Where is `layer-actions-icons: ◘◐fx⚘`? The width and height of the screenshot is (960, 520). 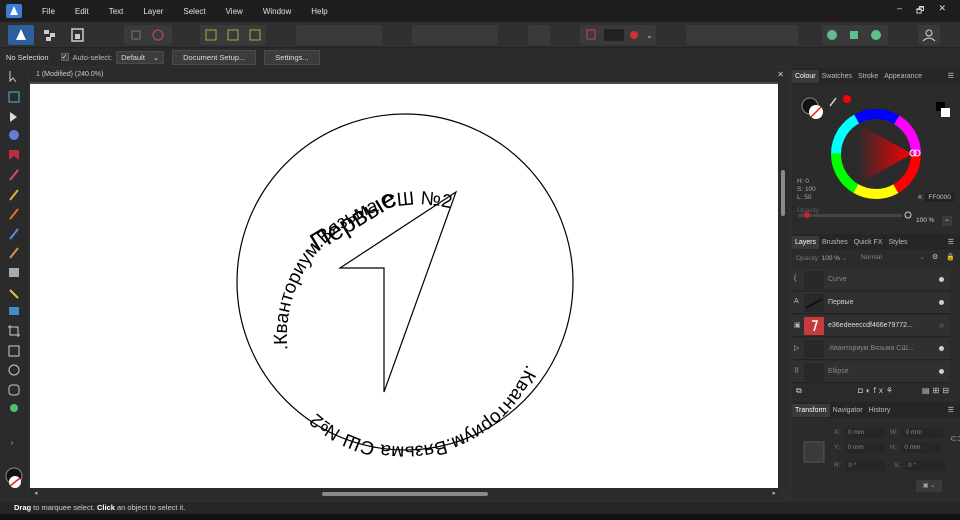
layer-actions-icons: ◘◐fx⚘ is located at coordinates (877, 390).